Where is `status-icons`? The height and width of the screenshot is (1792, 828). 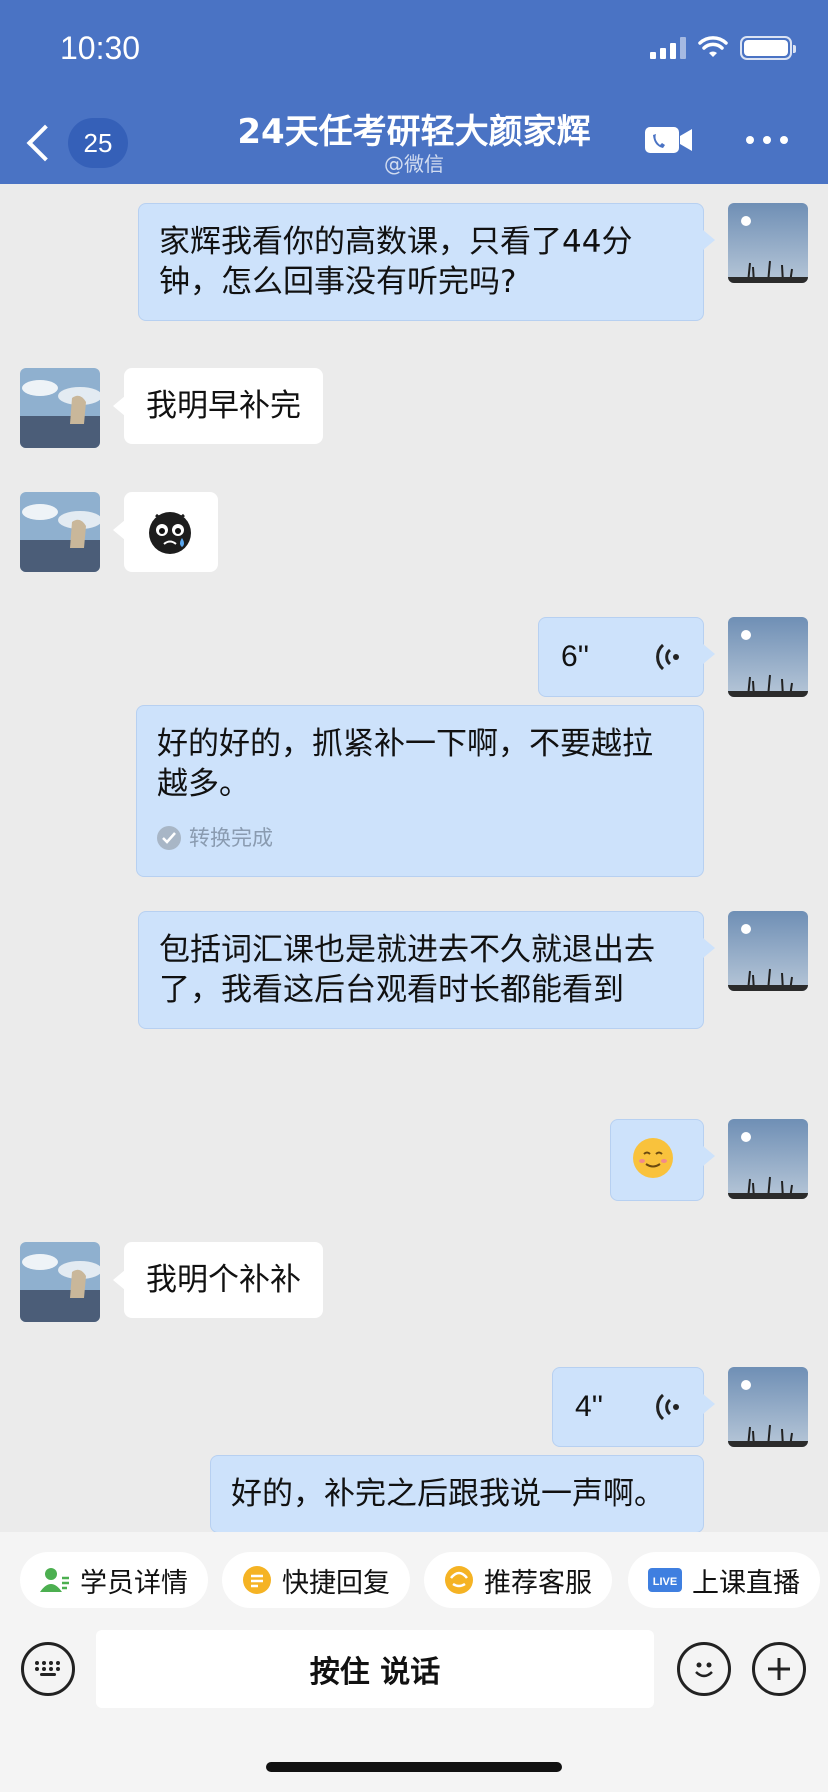 status-icons is located at coordinates (723, 48).